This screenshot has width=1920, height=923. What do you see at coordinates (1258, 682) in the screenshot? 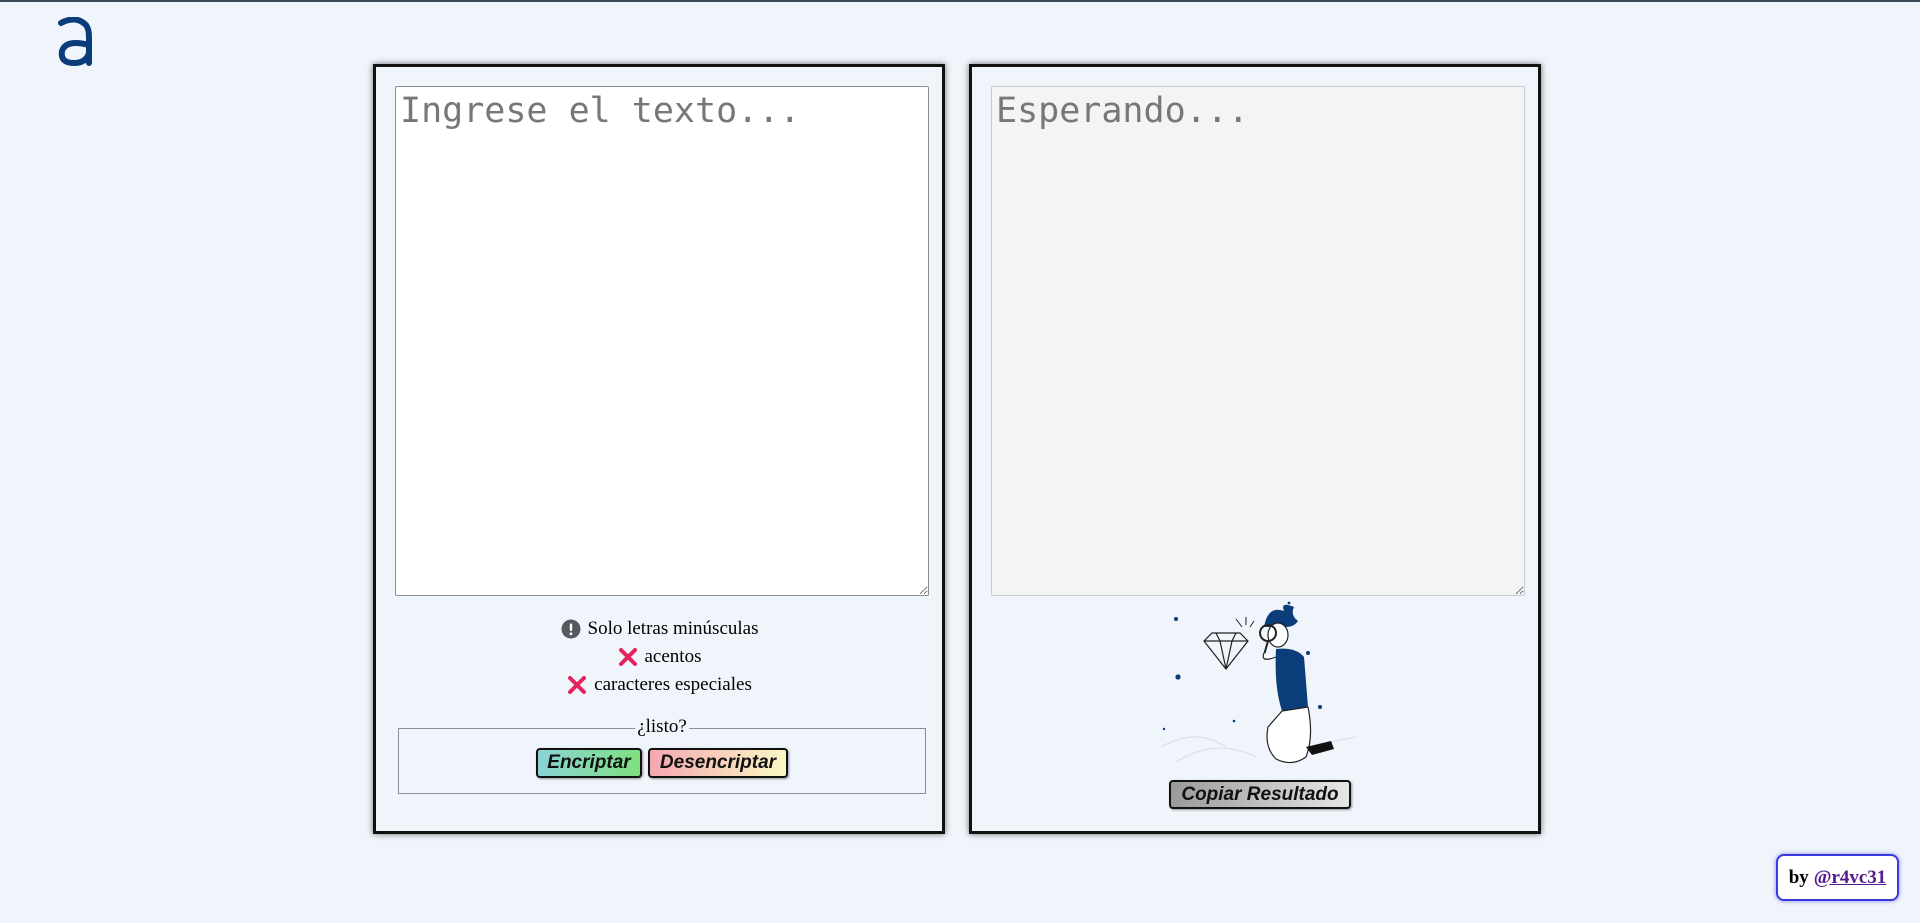
I see `search-illustration` at bounding box center [1258, 682].